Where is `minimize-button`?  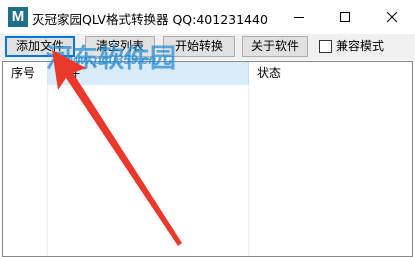
minimize-button is located at coordinates (299, 17).